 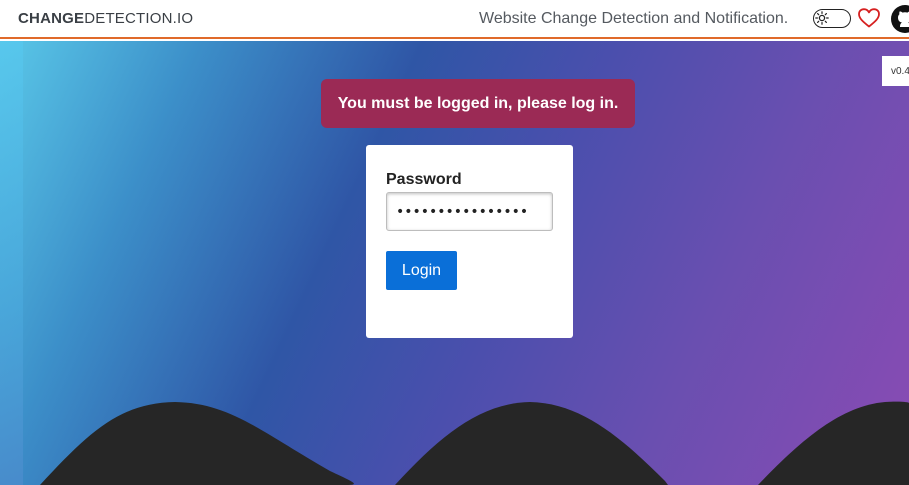 I want to click on version-tag: v0.4, so click(x=895, y=71).